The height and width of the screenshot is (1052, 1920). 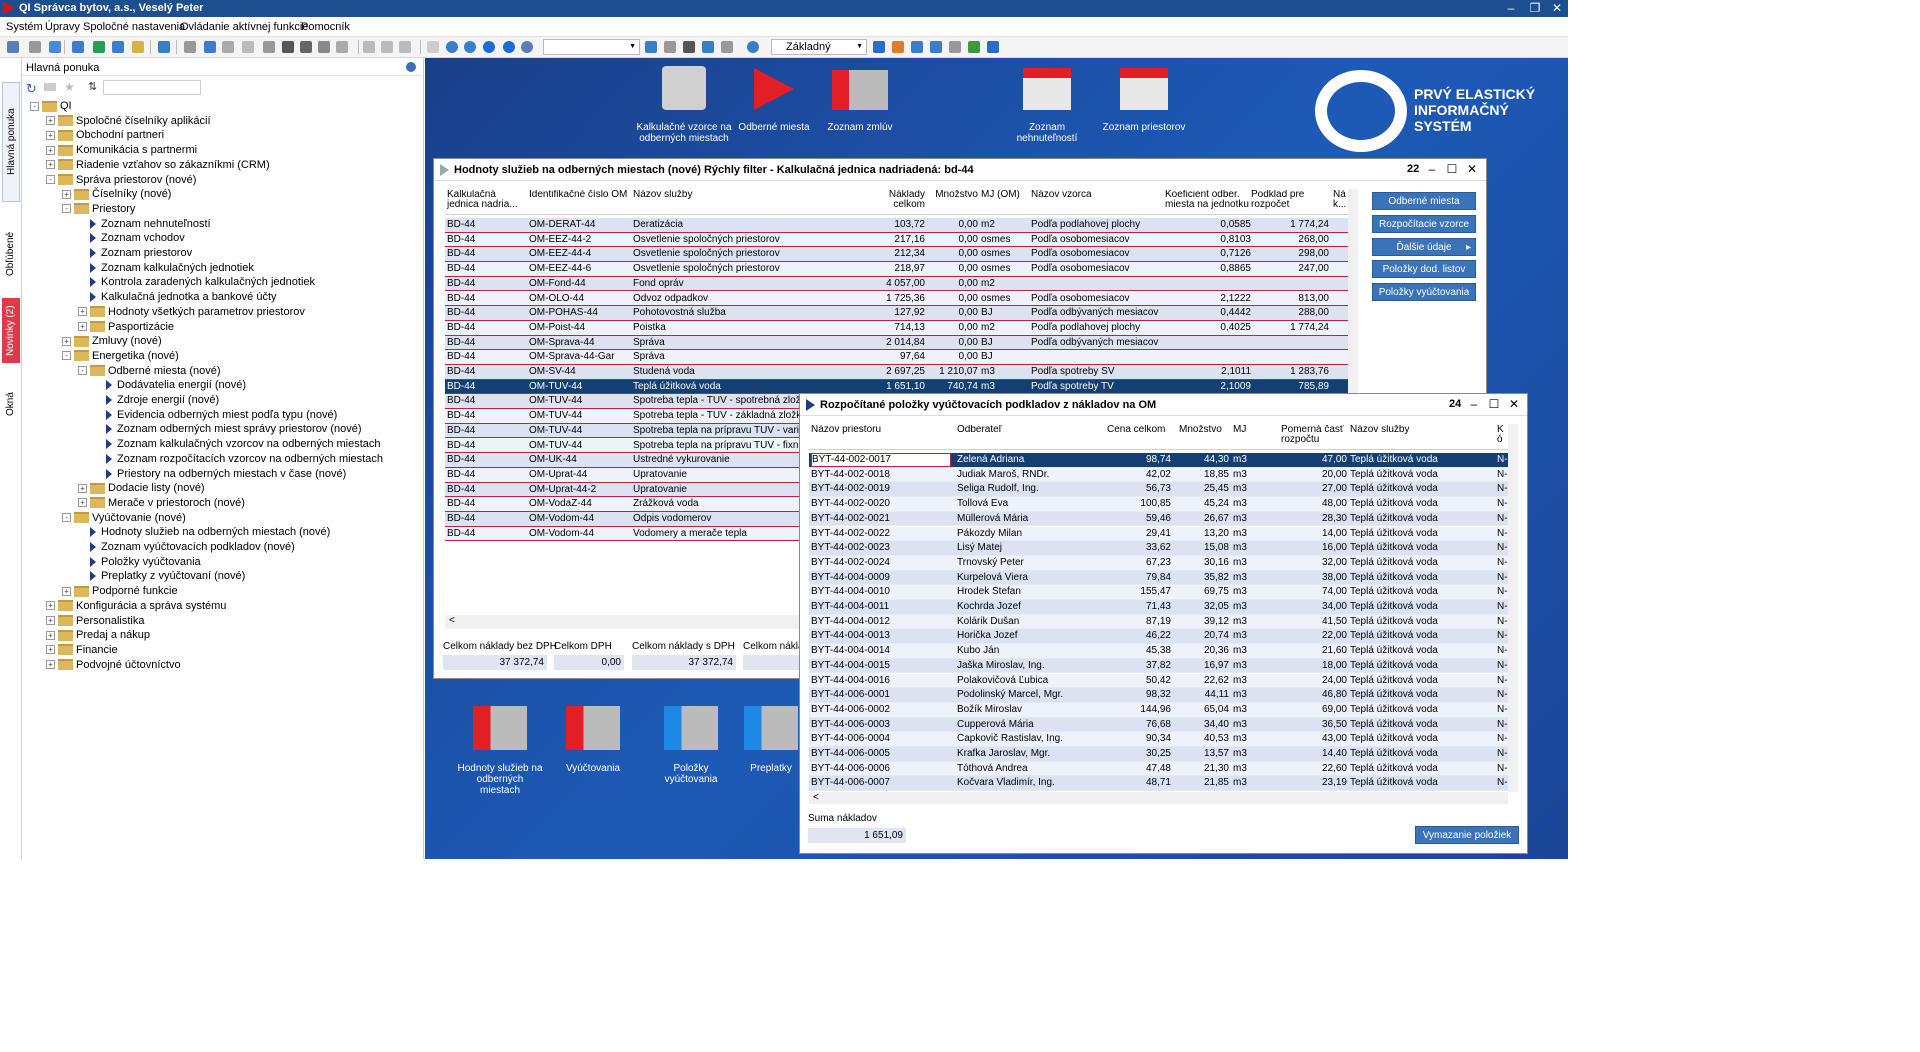 What do you see at coordinates (11, 330) in the screenshot?
I see `tab-news: Novinky (2)` at bounding box center [11, 330].